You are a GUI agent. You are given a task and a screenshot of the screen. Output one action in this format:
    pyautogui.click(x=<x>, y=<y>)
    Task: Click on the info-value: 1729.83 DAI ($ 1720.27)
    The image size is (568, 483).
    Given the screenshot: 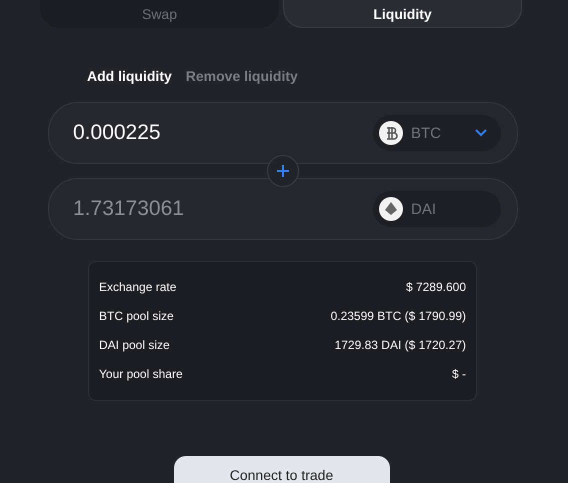 What is the action you would take?
    pyautogui.click(x=400, y=345)
    